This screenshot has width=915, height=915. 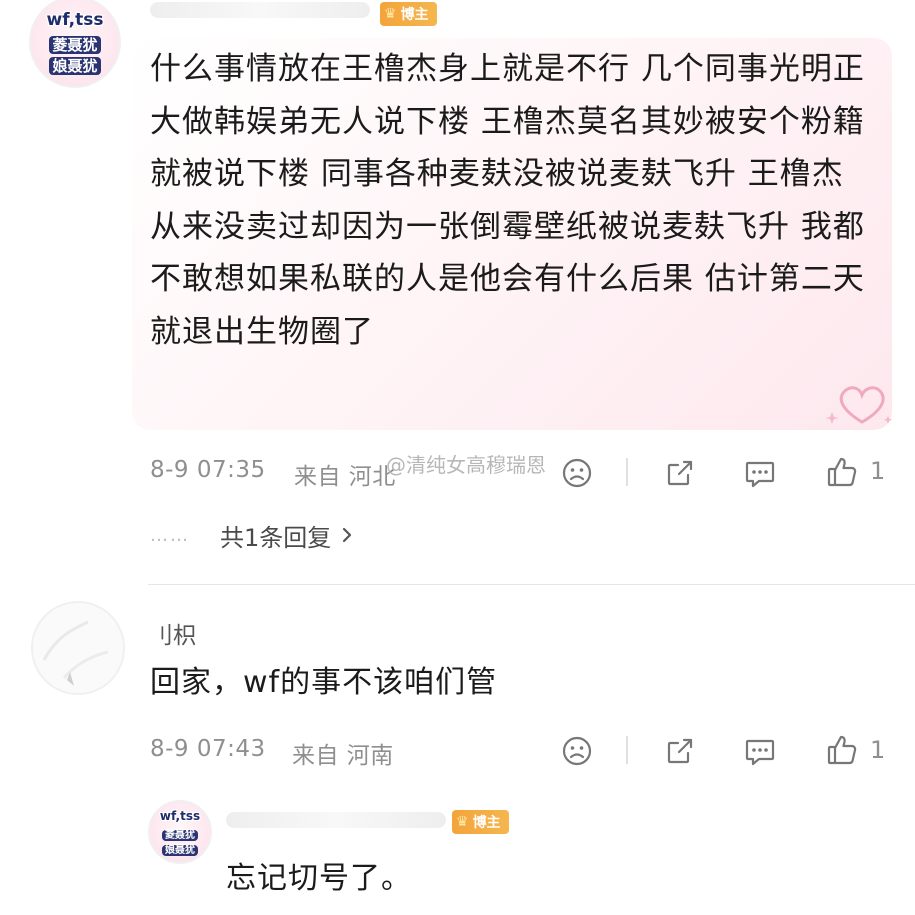 What do you see at coordinates (345, 477) in the screenshot?
I see `comment-location: 来自 河北` at bounding box center [345, 477].